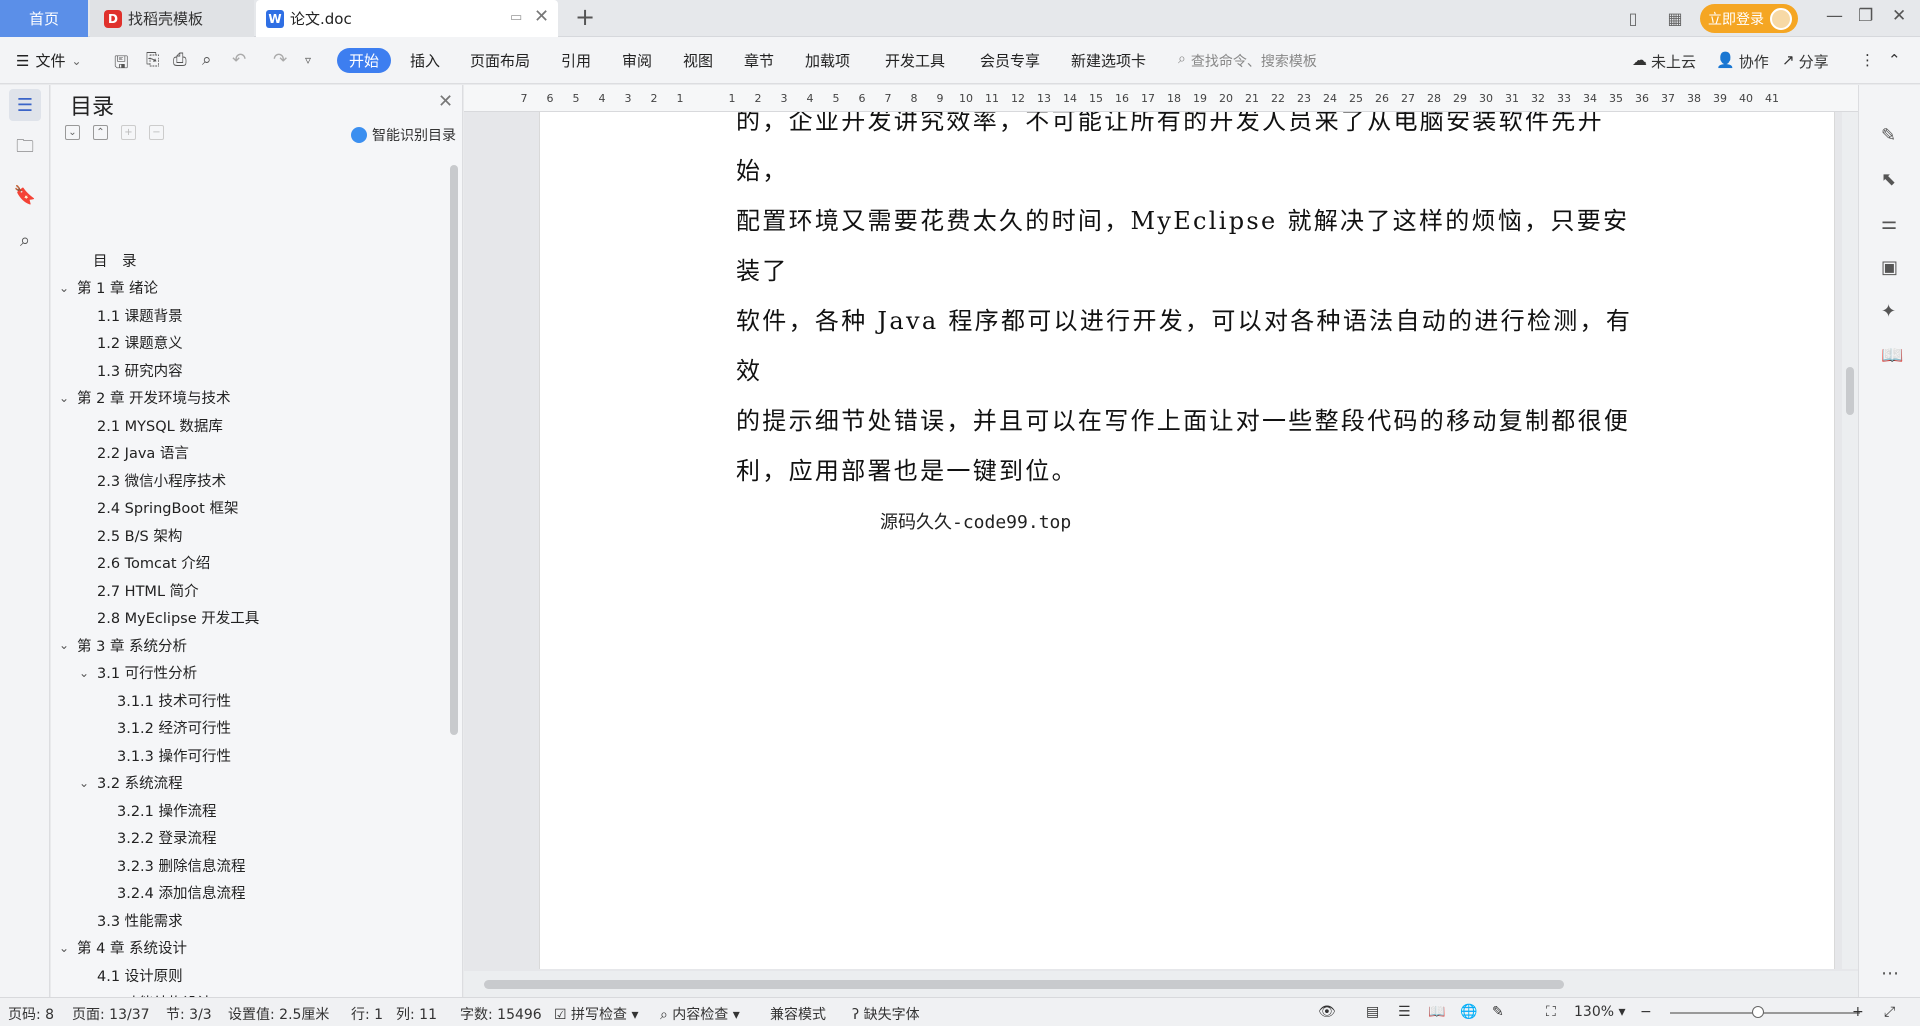 The width and height of the screenshot is (1920, 1026). Describe the element at coordinates (174, 700) in the screenshot. I see `toc-item: 3.1.1 技术可行性` at that location.